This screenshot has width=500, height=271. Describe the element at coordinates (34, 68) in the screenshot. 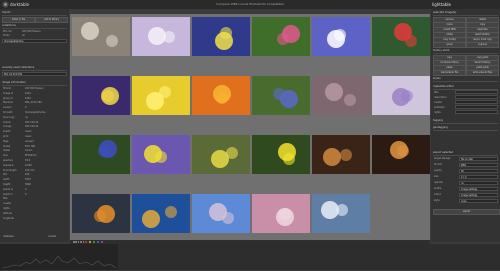

I see `section-recent-collections: recently used collections` at that location.